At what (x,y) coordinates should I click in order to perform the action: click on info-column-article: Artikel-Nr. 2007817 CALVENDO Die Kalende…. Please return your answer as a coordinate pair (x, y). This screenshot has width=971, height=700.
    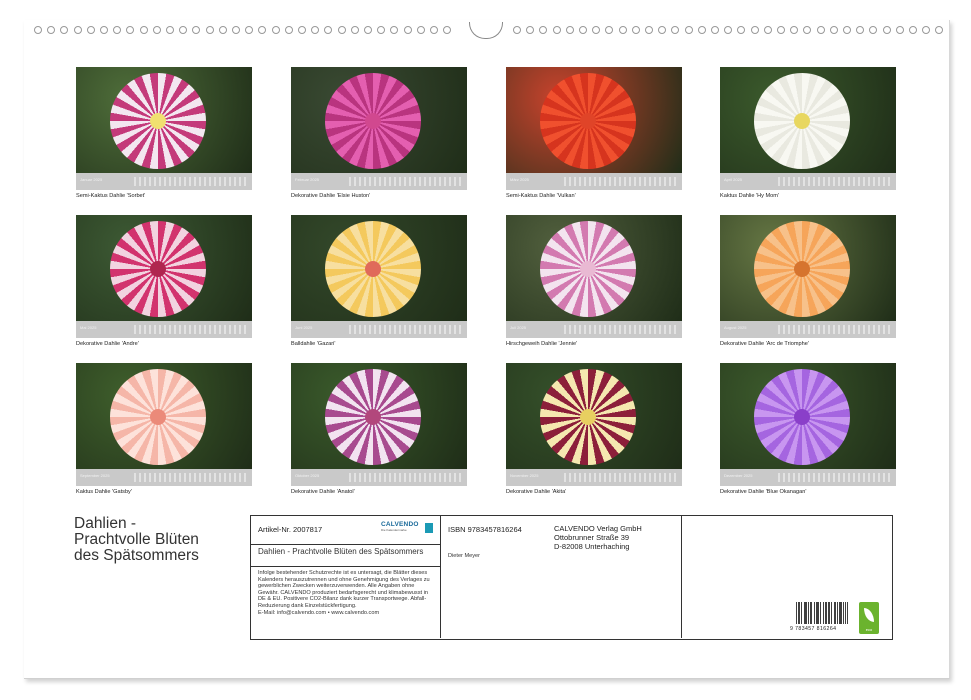
    Looking at the image, I should click on (346, 577).